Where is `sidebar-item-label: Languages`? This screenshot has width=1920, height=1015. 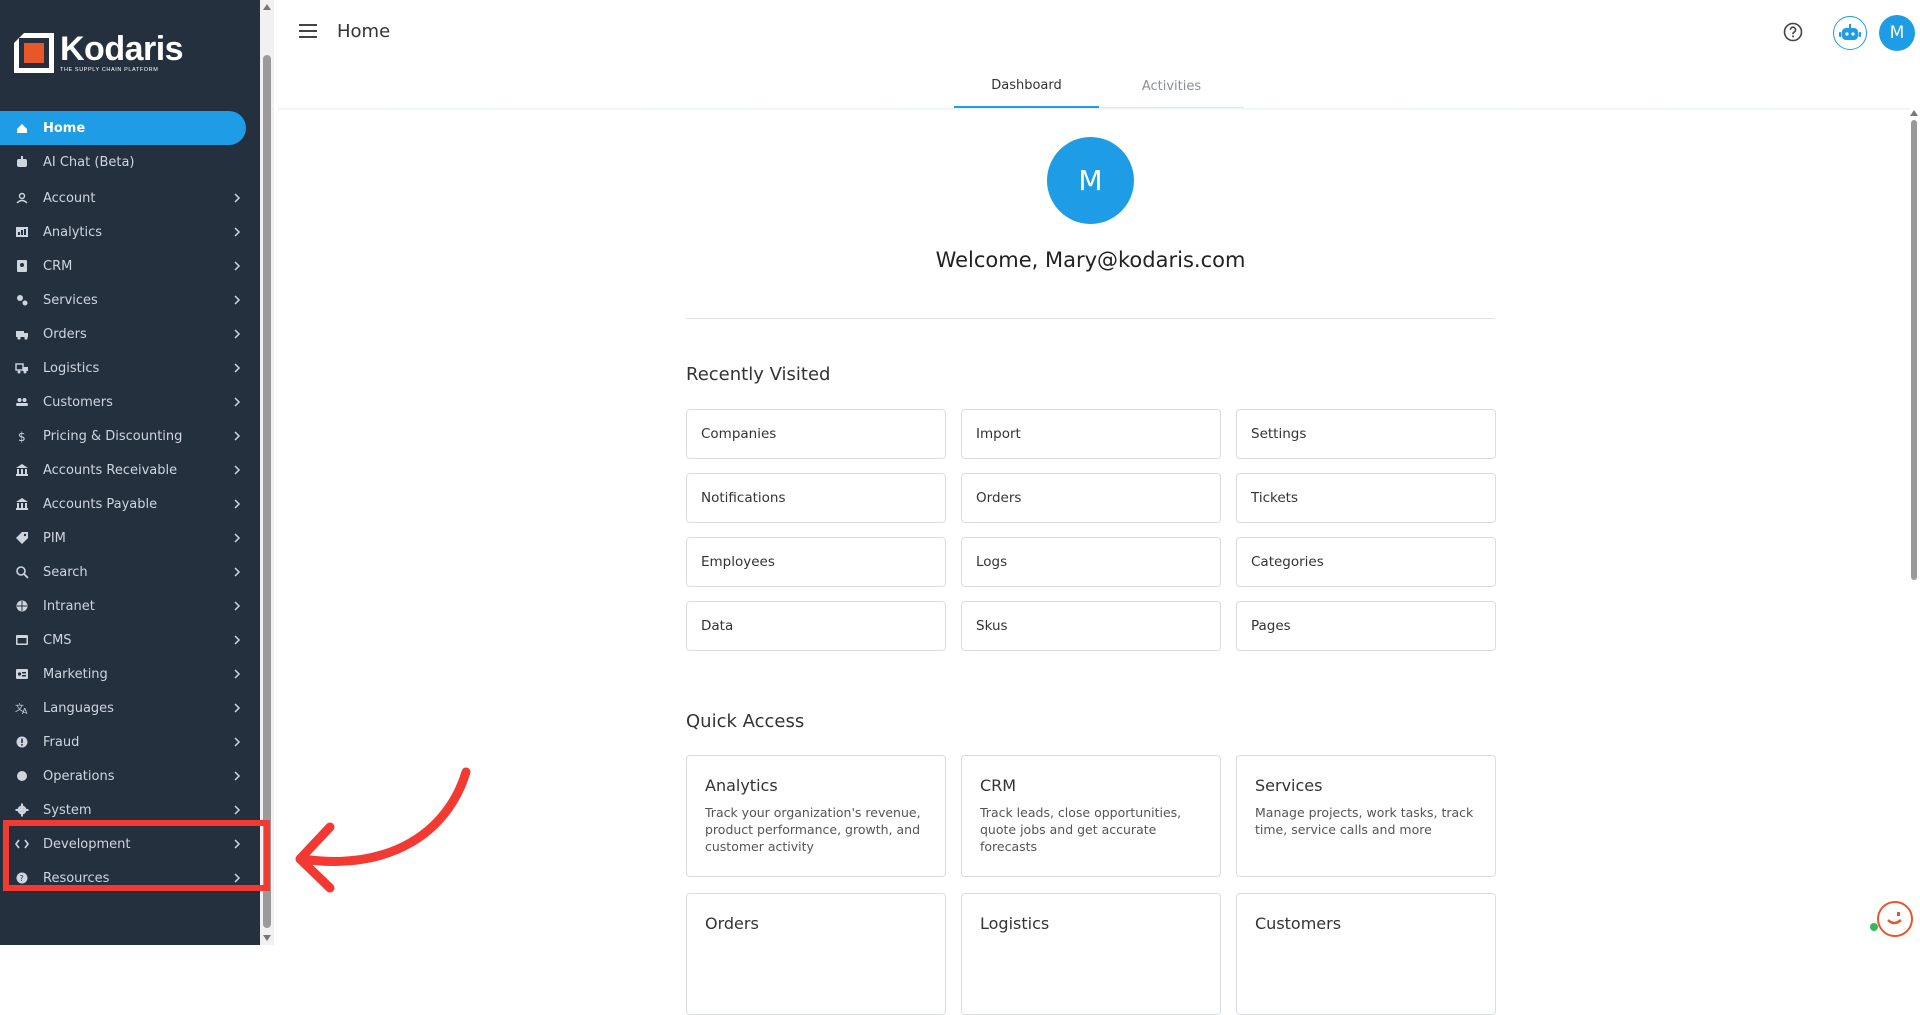 sidebar-item-label: Languages is located at coordinates (78, 708).